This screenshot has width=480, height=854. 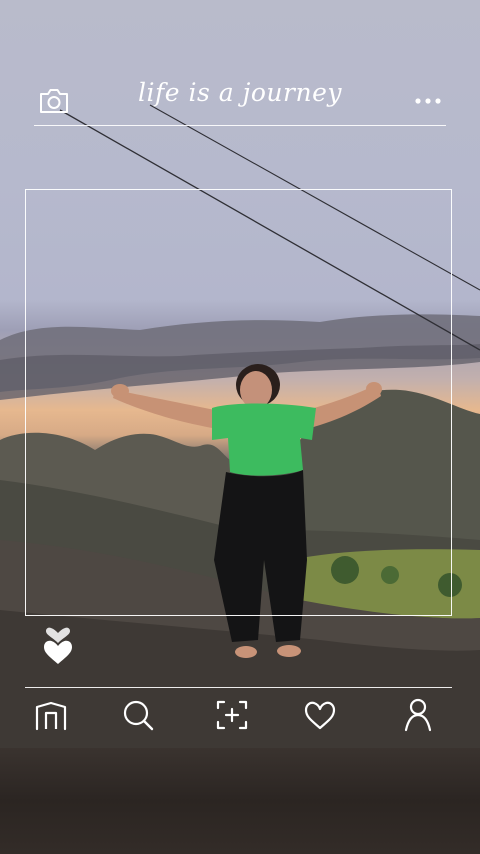 What do you see at coordinates (240, 125) in the screenshot?
I see `header-divider` at bounding box center [240, 125].